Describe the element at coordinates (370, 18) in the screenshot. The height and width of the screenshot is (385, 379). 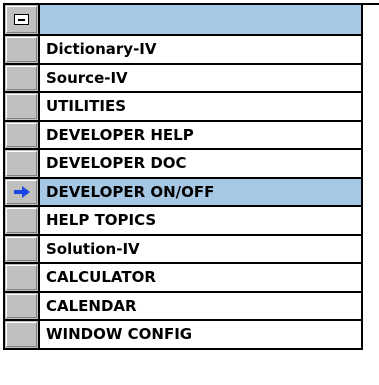
I see `grid-edge` at that location.